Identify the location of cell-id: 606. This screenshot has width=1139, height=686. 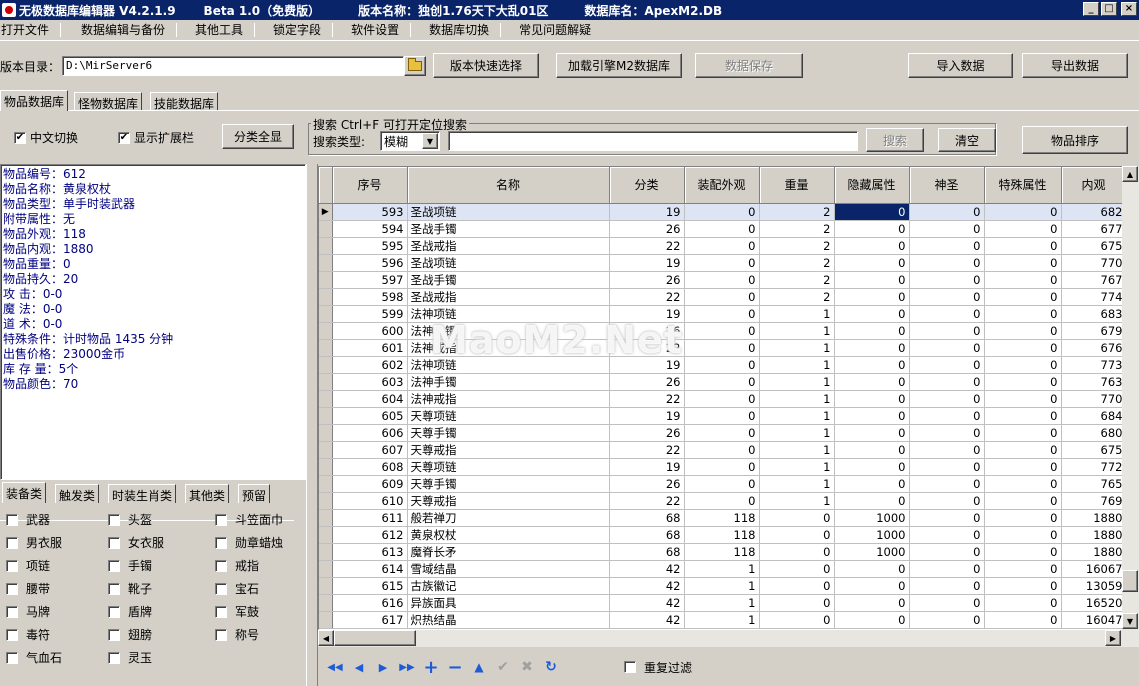
(370, 433).